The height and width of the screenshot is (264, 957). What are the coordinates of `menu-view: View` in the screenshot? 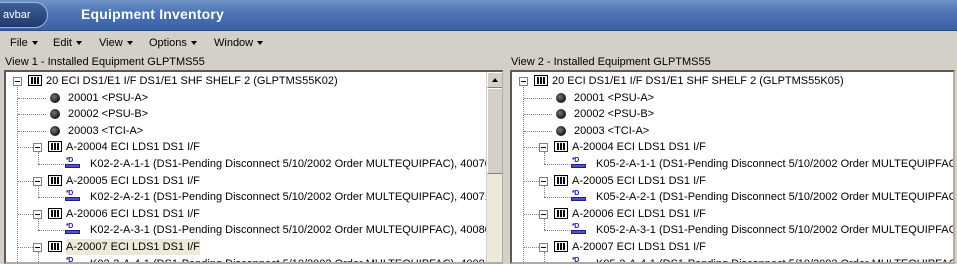 It's located at (116, 43).